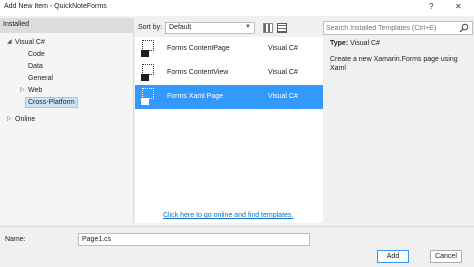 The image size is (474, 267). I want to click on list-view-button, so click(282, 28).